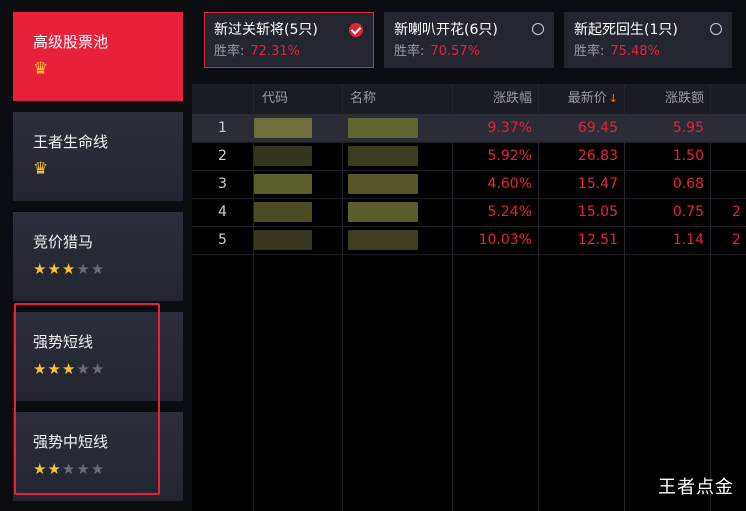 The image size is (746, 511). I want to click on table-row: 4 5.24% 15.05 0.75 2, so click(469, 212).